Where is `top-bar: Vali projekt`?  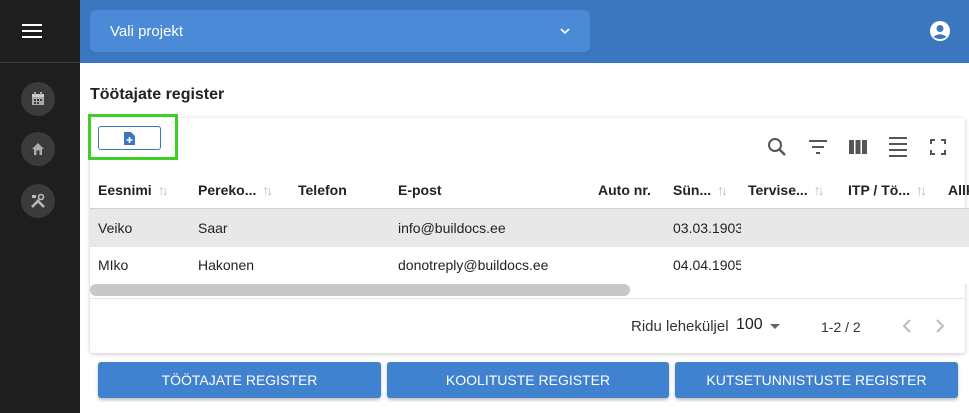
top-bar: Vali projekt is located at coordinates (524, 31).